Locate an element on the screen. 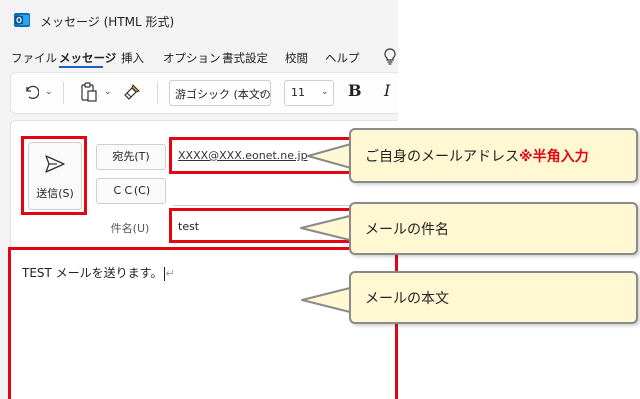  callout-address: ご自身のメールアドレス※半角入力 is located at coordinates (493, 155).